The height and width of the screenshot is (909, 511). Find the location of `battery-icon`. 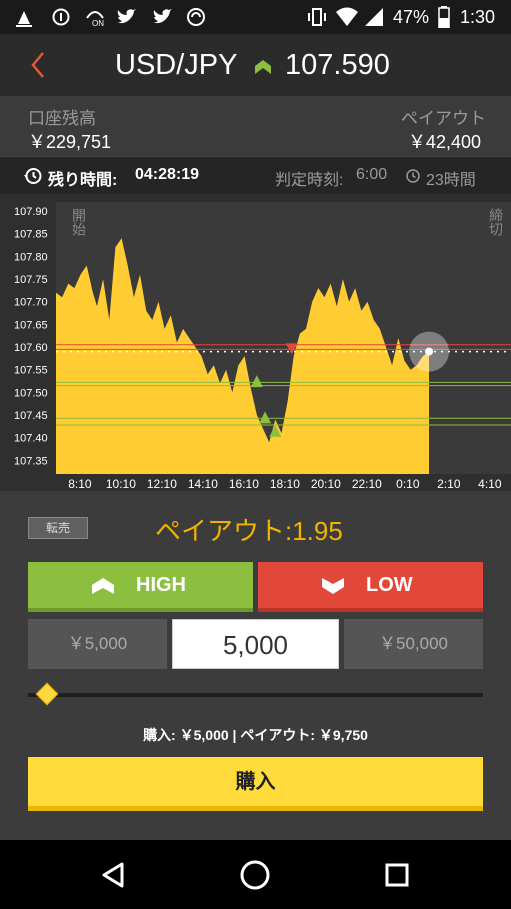

battery-icon is located at coordinates (444, 17).